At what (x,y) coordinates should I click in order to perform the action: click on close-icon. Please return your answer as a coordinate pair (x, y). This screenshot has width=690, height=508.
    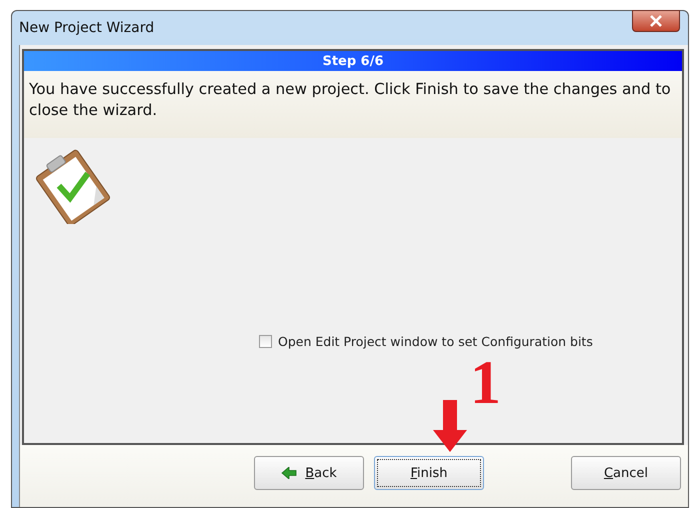
    Looking at the image, I should click on (656, 21).